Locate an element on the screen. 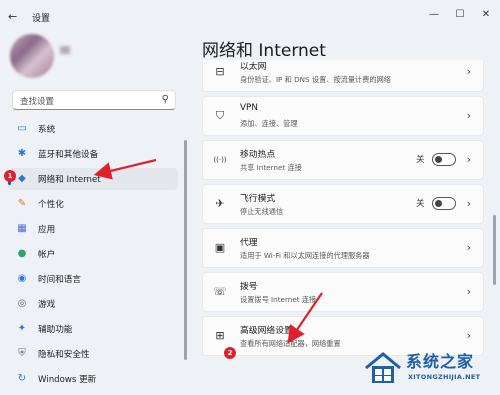 Image resolution: width=500 pixels, height=395 pixels. sidebar-scrollbar is located at coordinates (185, 250).